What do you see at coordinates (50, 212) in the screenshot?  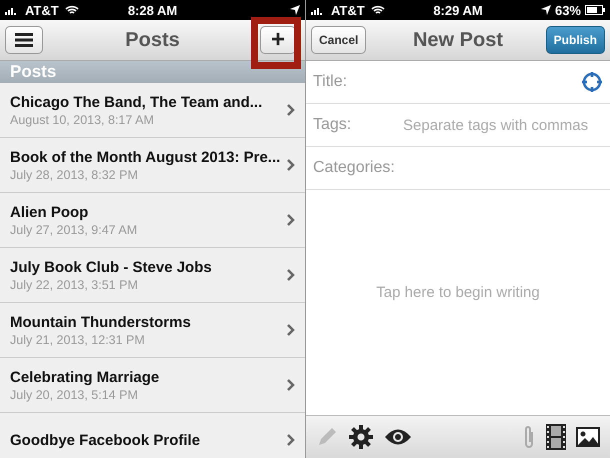 I see `post-title: Alien Poop` at bounding box center [50, 212].